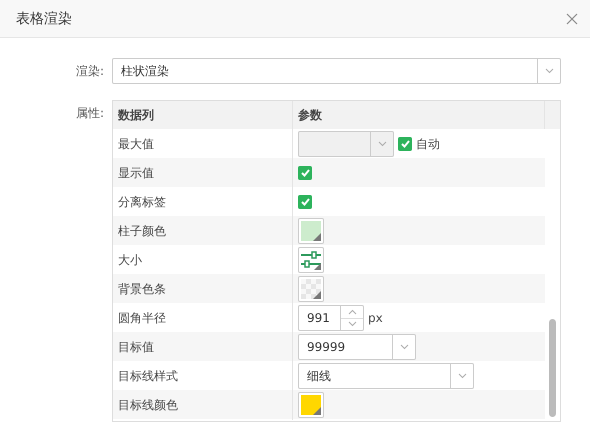  I want to click on chevron-up-icon, so click(352, 311).